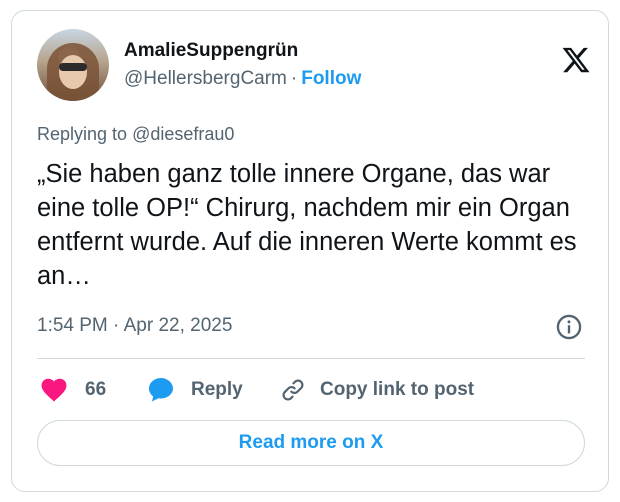  I want to click on like-button: 66, so click(73, 390).